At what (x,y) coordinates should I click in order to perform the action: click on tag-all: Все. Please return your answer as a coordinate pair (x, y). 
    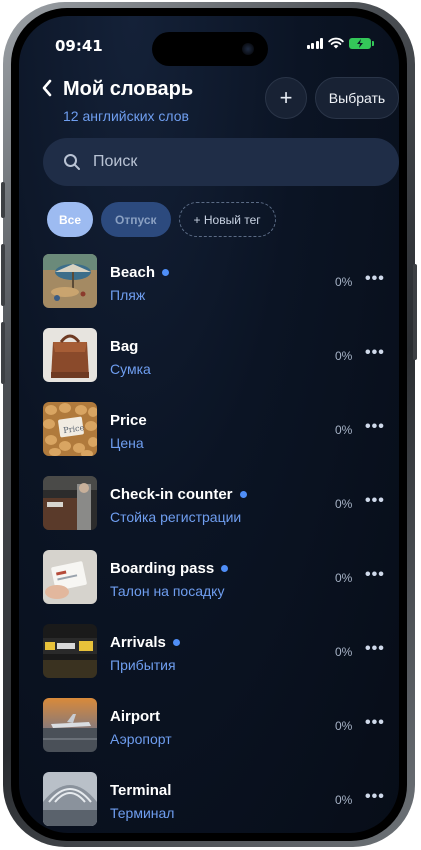
    Looking at the image, I should click on (70, 219).